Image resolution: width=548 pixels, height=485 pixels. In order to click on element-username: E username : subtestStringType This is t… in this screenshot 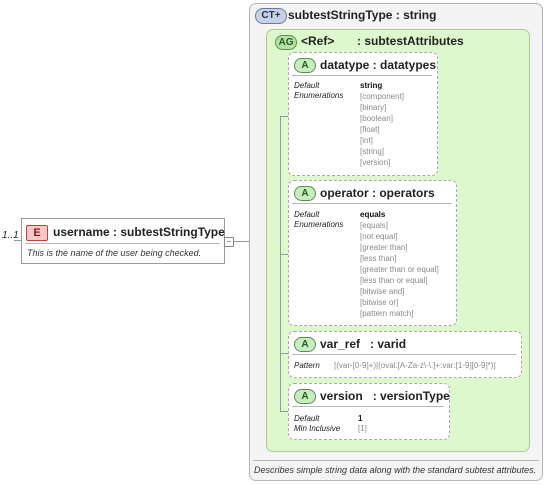, I will do `click(123, 241)`.